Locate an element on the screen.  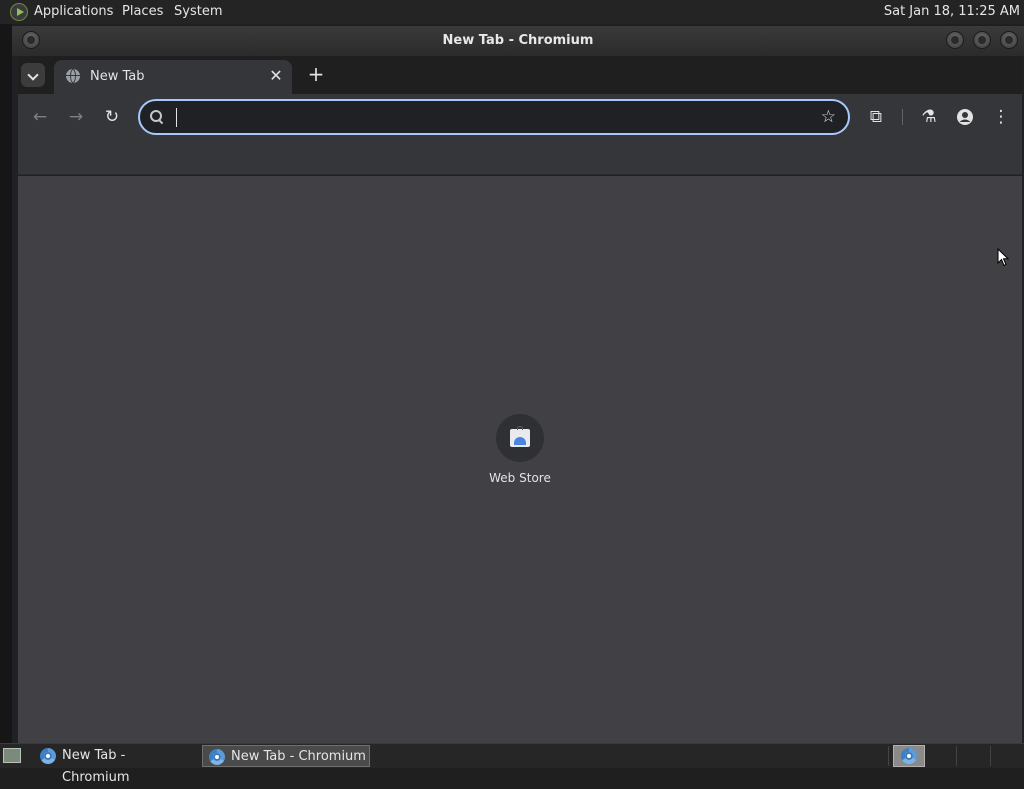
tab-search-button is located at coordinates (33, 75).